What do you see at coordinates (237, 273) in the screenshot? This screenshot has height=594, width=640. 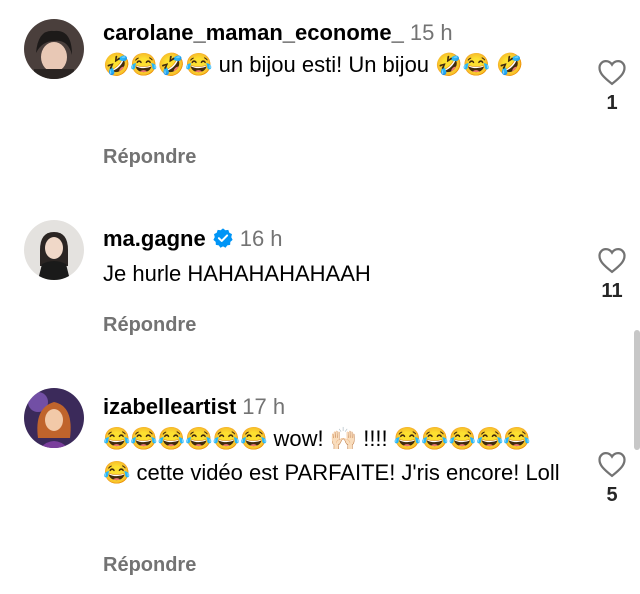 I see `comment-text: Je hurle HAHAHAHAHAAH` at bounding box center [237, 273].